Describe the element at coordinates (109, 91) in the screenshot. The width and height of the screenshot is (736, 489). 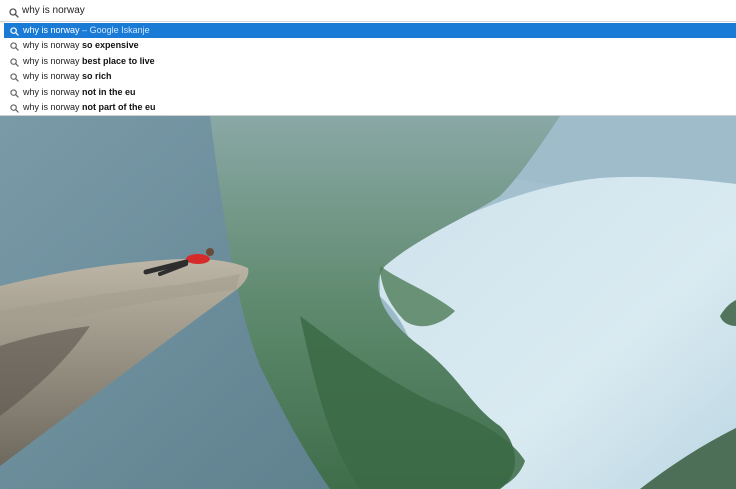
I see `suggestion-completion: not in the eu` at that location.